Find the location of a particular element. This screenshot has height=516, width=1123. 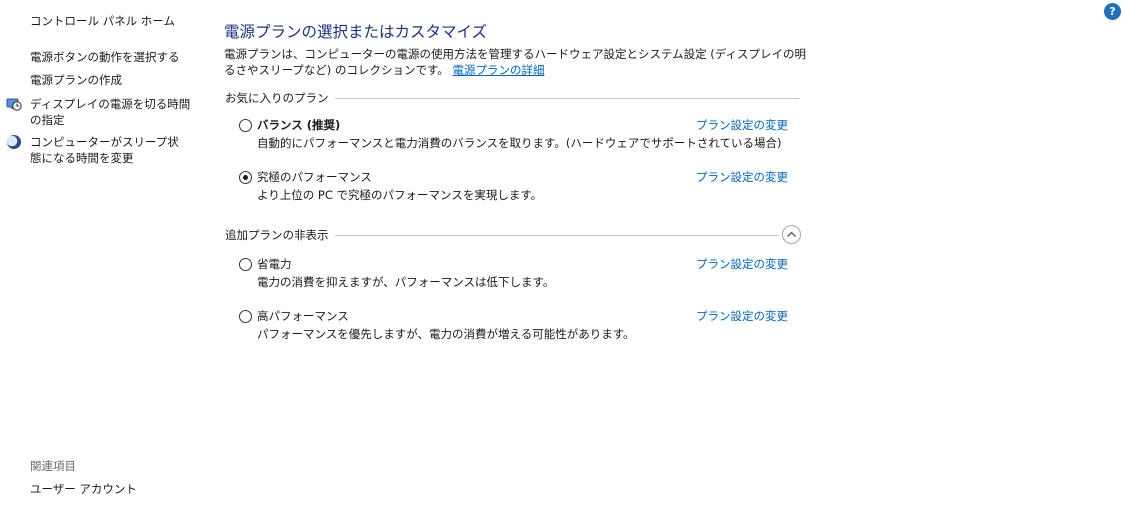

plan-description: より上位の PC で究極のパフォーマンスを実現します。 is located at coordinates (400, 195).